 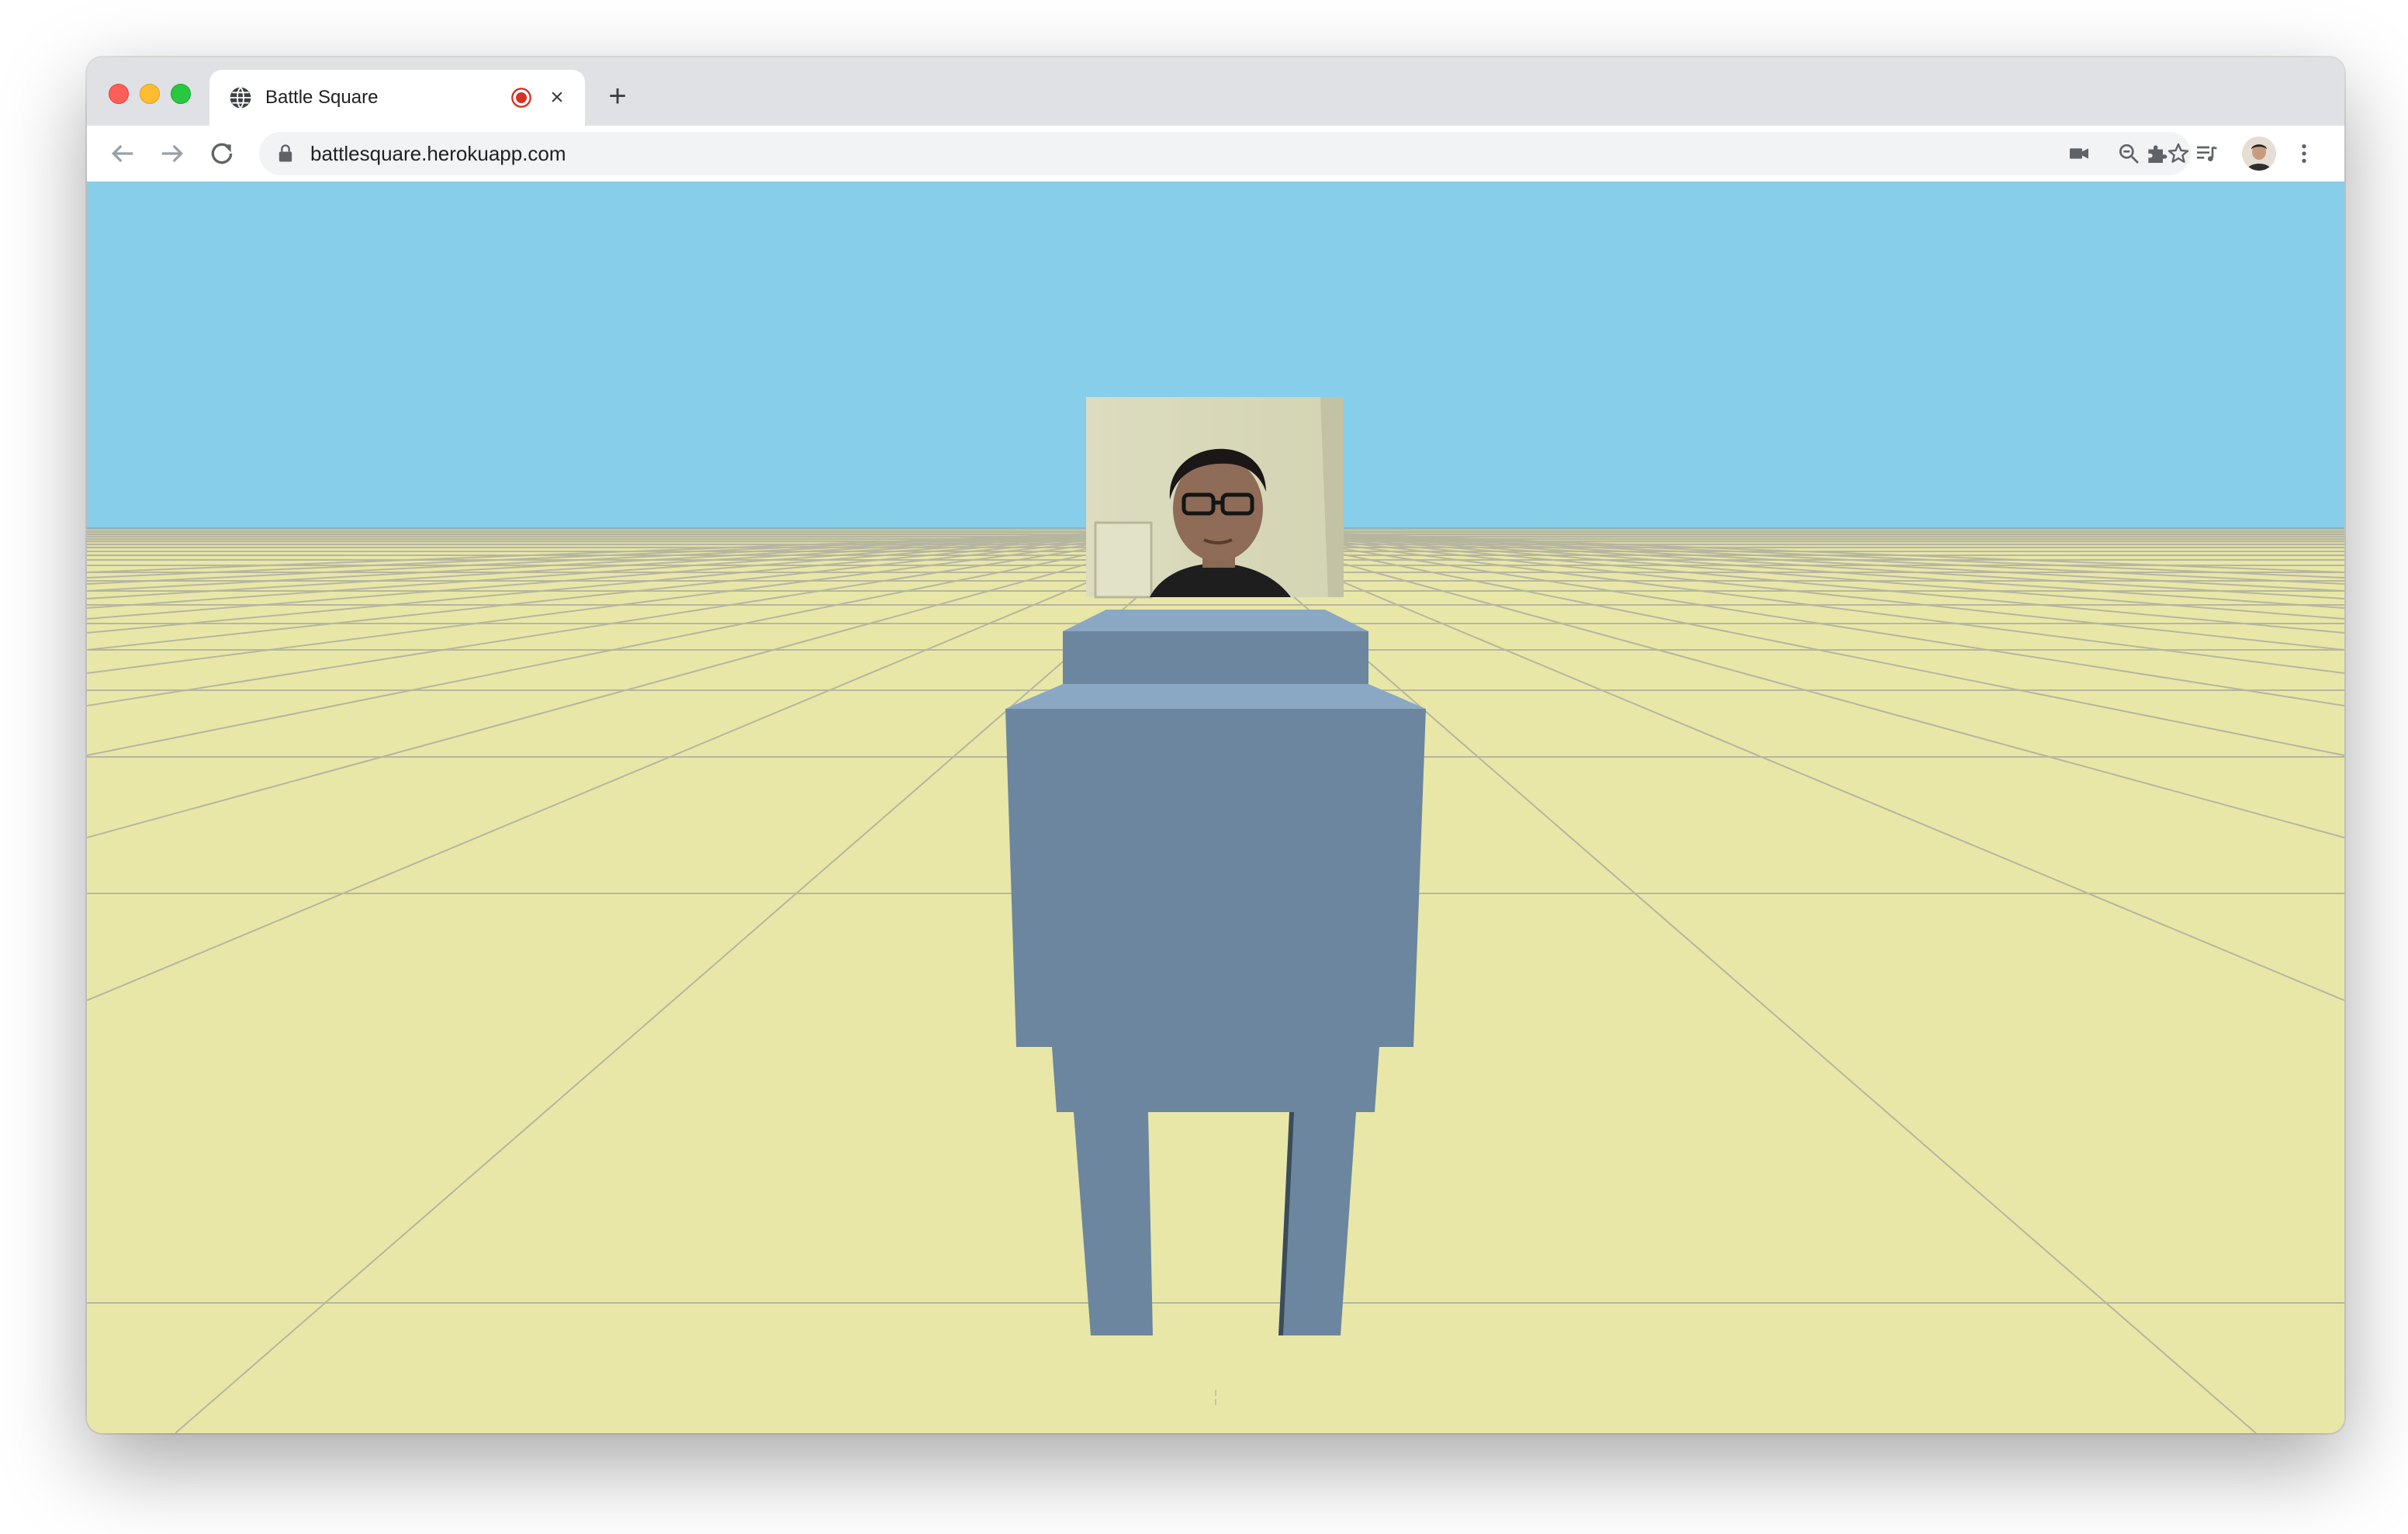 I want to click on tab-close-button: ×, so click(x=557, y=98).